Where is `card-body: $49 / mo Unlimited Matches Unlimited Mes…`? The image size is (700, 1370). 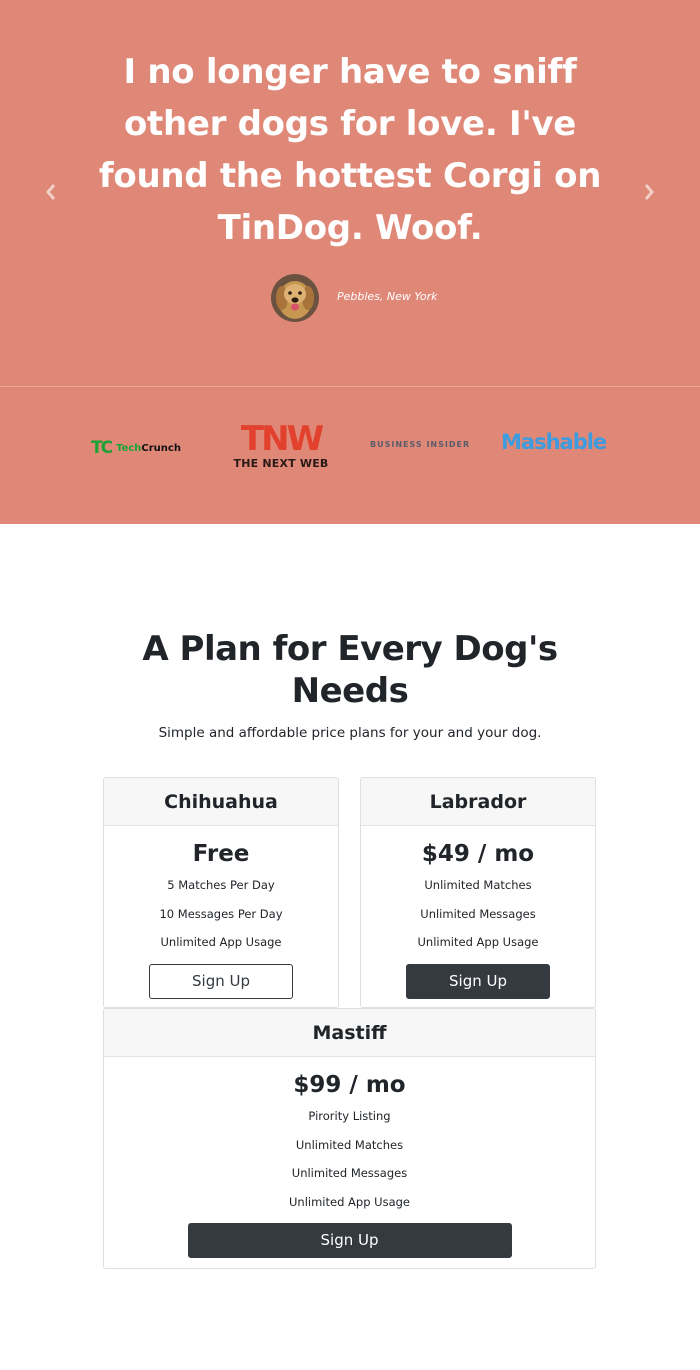
card-body: $49 / mo Unlimited Matches Unlimited Mes… is located at coordinates (478, 918).